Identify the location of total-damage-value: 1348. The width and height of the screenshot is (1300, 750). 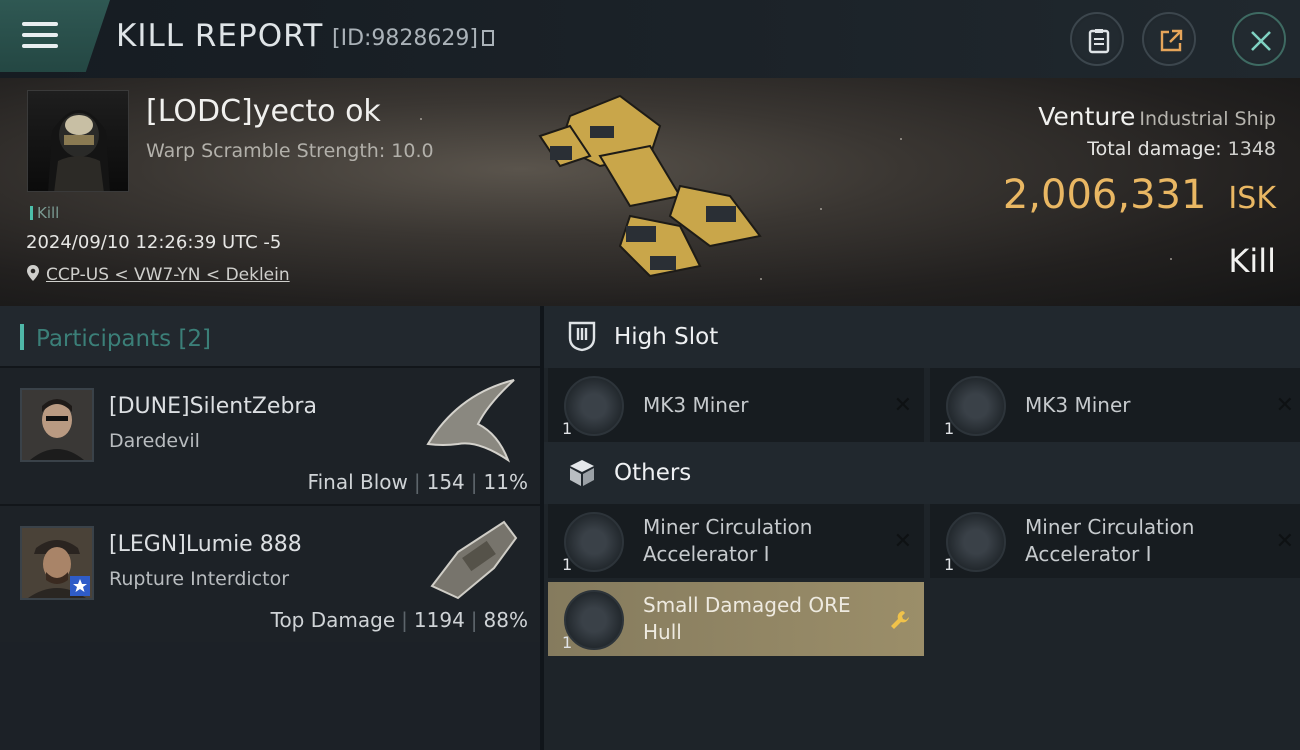
(1251, 149).